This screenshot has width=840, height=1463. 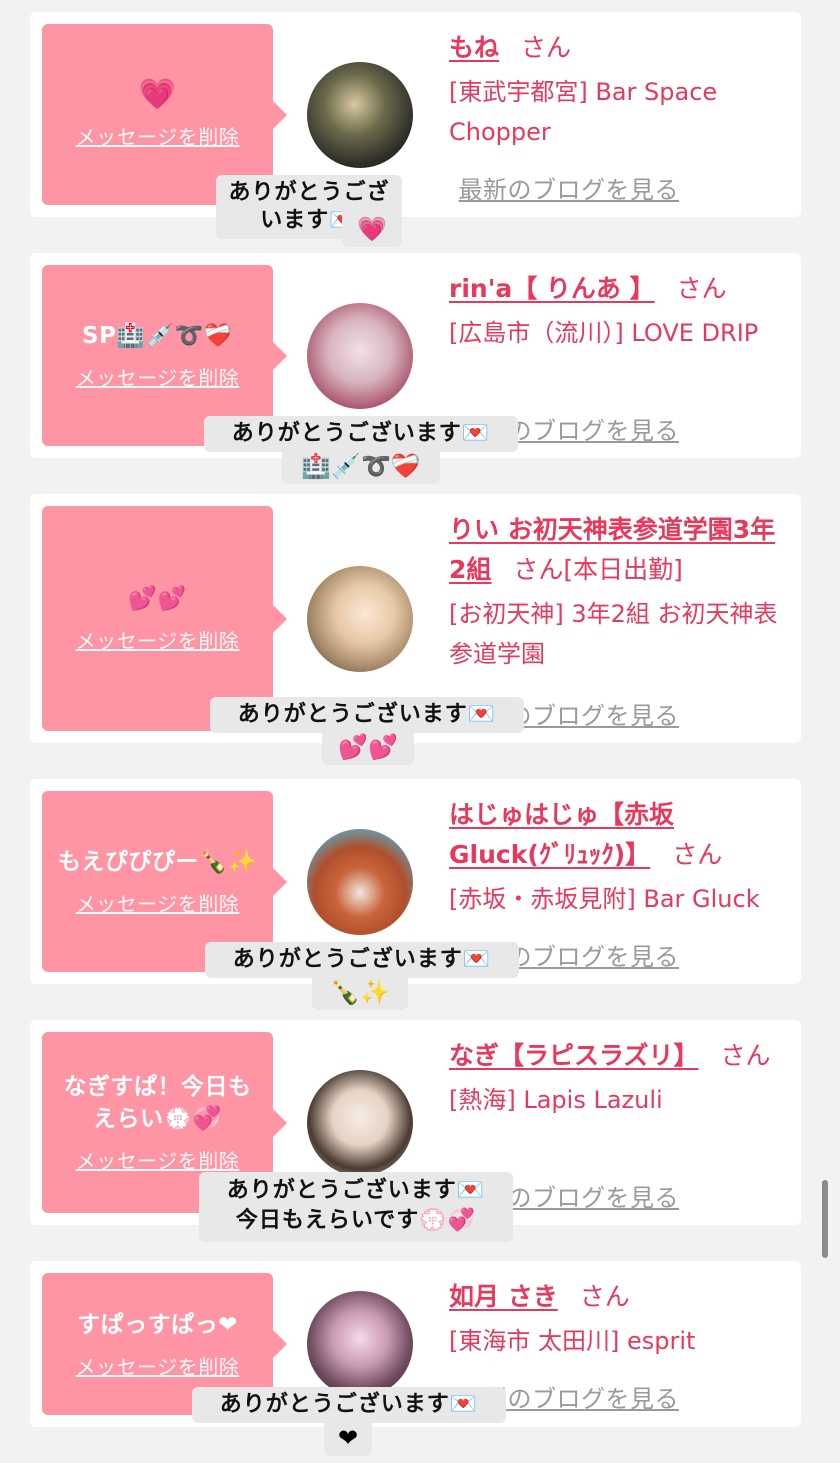 I want to click on message-text: もえぴぴぴー🍾✨, so click(x=157, y=862).